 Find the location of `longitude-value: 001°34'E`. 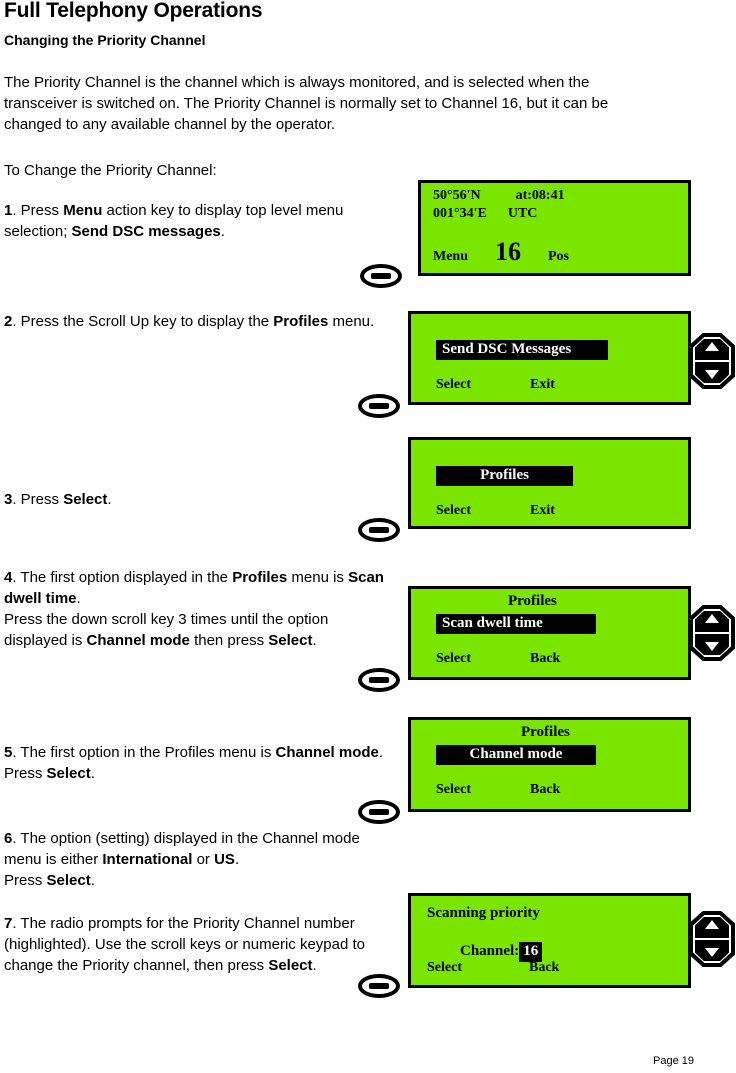

longitude-value: 001°34'E is located at coordinates (460, 213).